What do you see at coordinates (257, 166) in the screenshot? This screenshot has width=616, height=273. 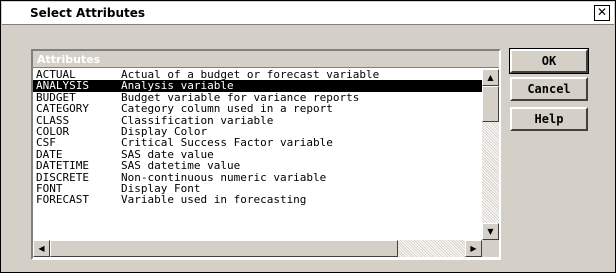 I see `list-item: DATETIME SAS datetime value` at bounding box center [257, 166].